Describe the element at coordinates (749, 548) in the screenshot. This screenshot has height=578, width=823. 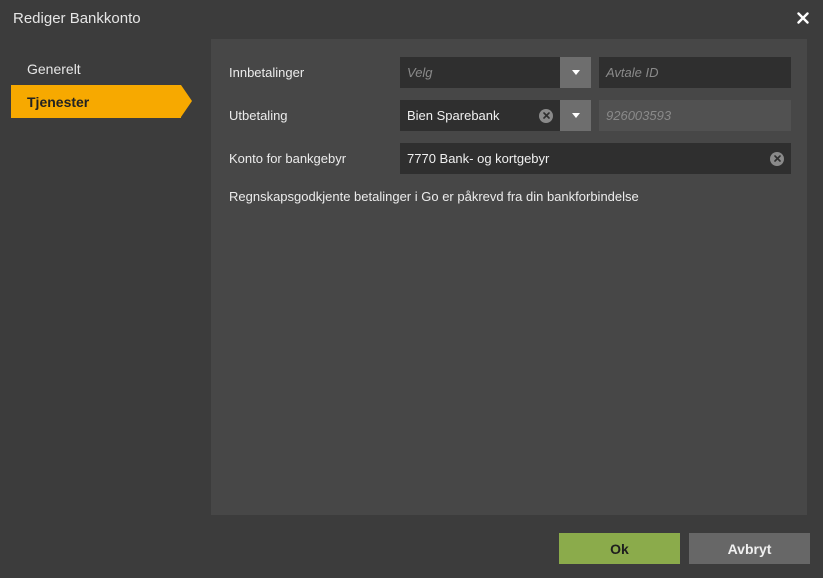
I see `cancel-button: Avbryt` at that location.